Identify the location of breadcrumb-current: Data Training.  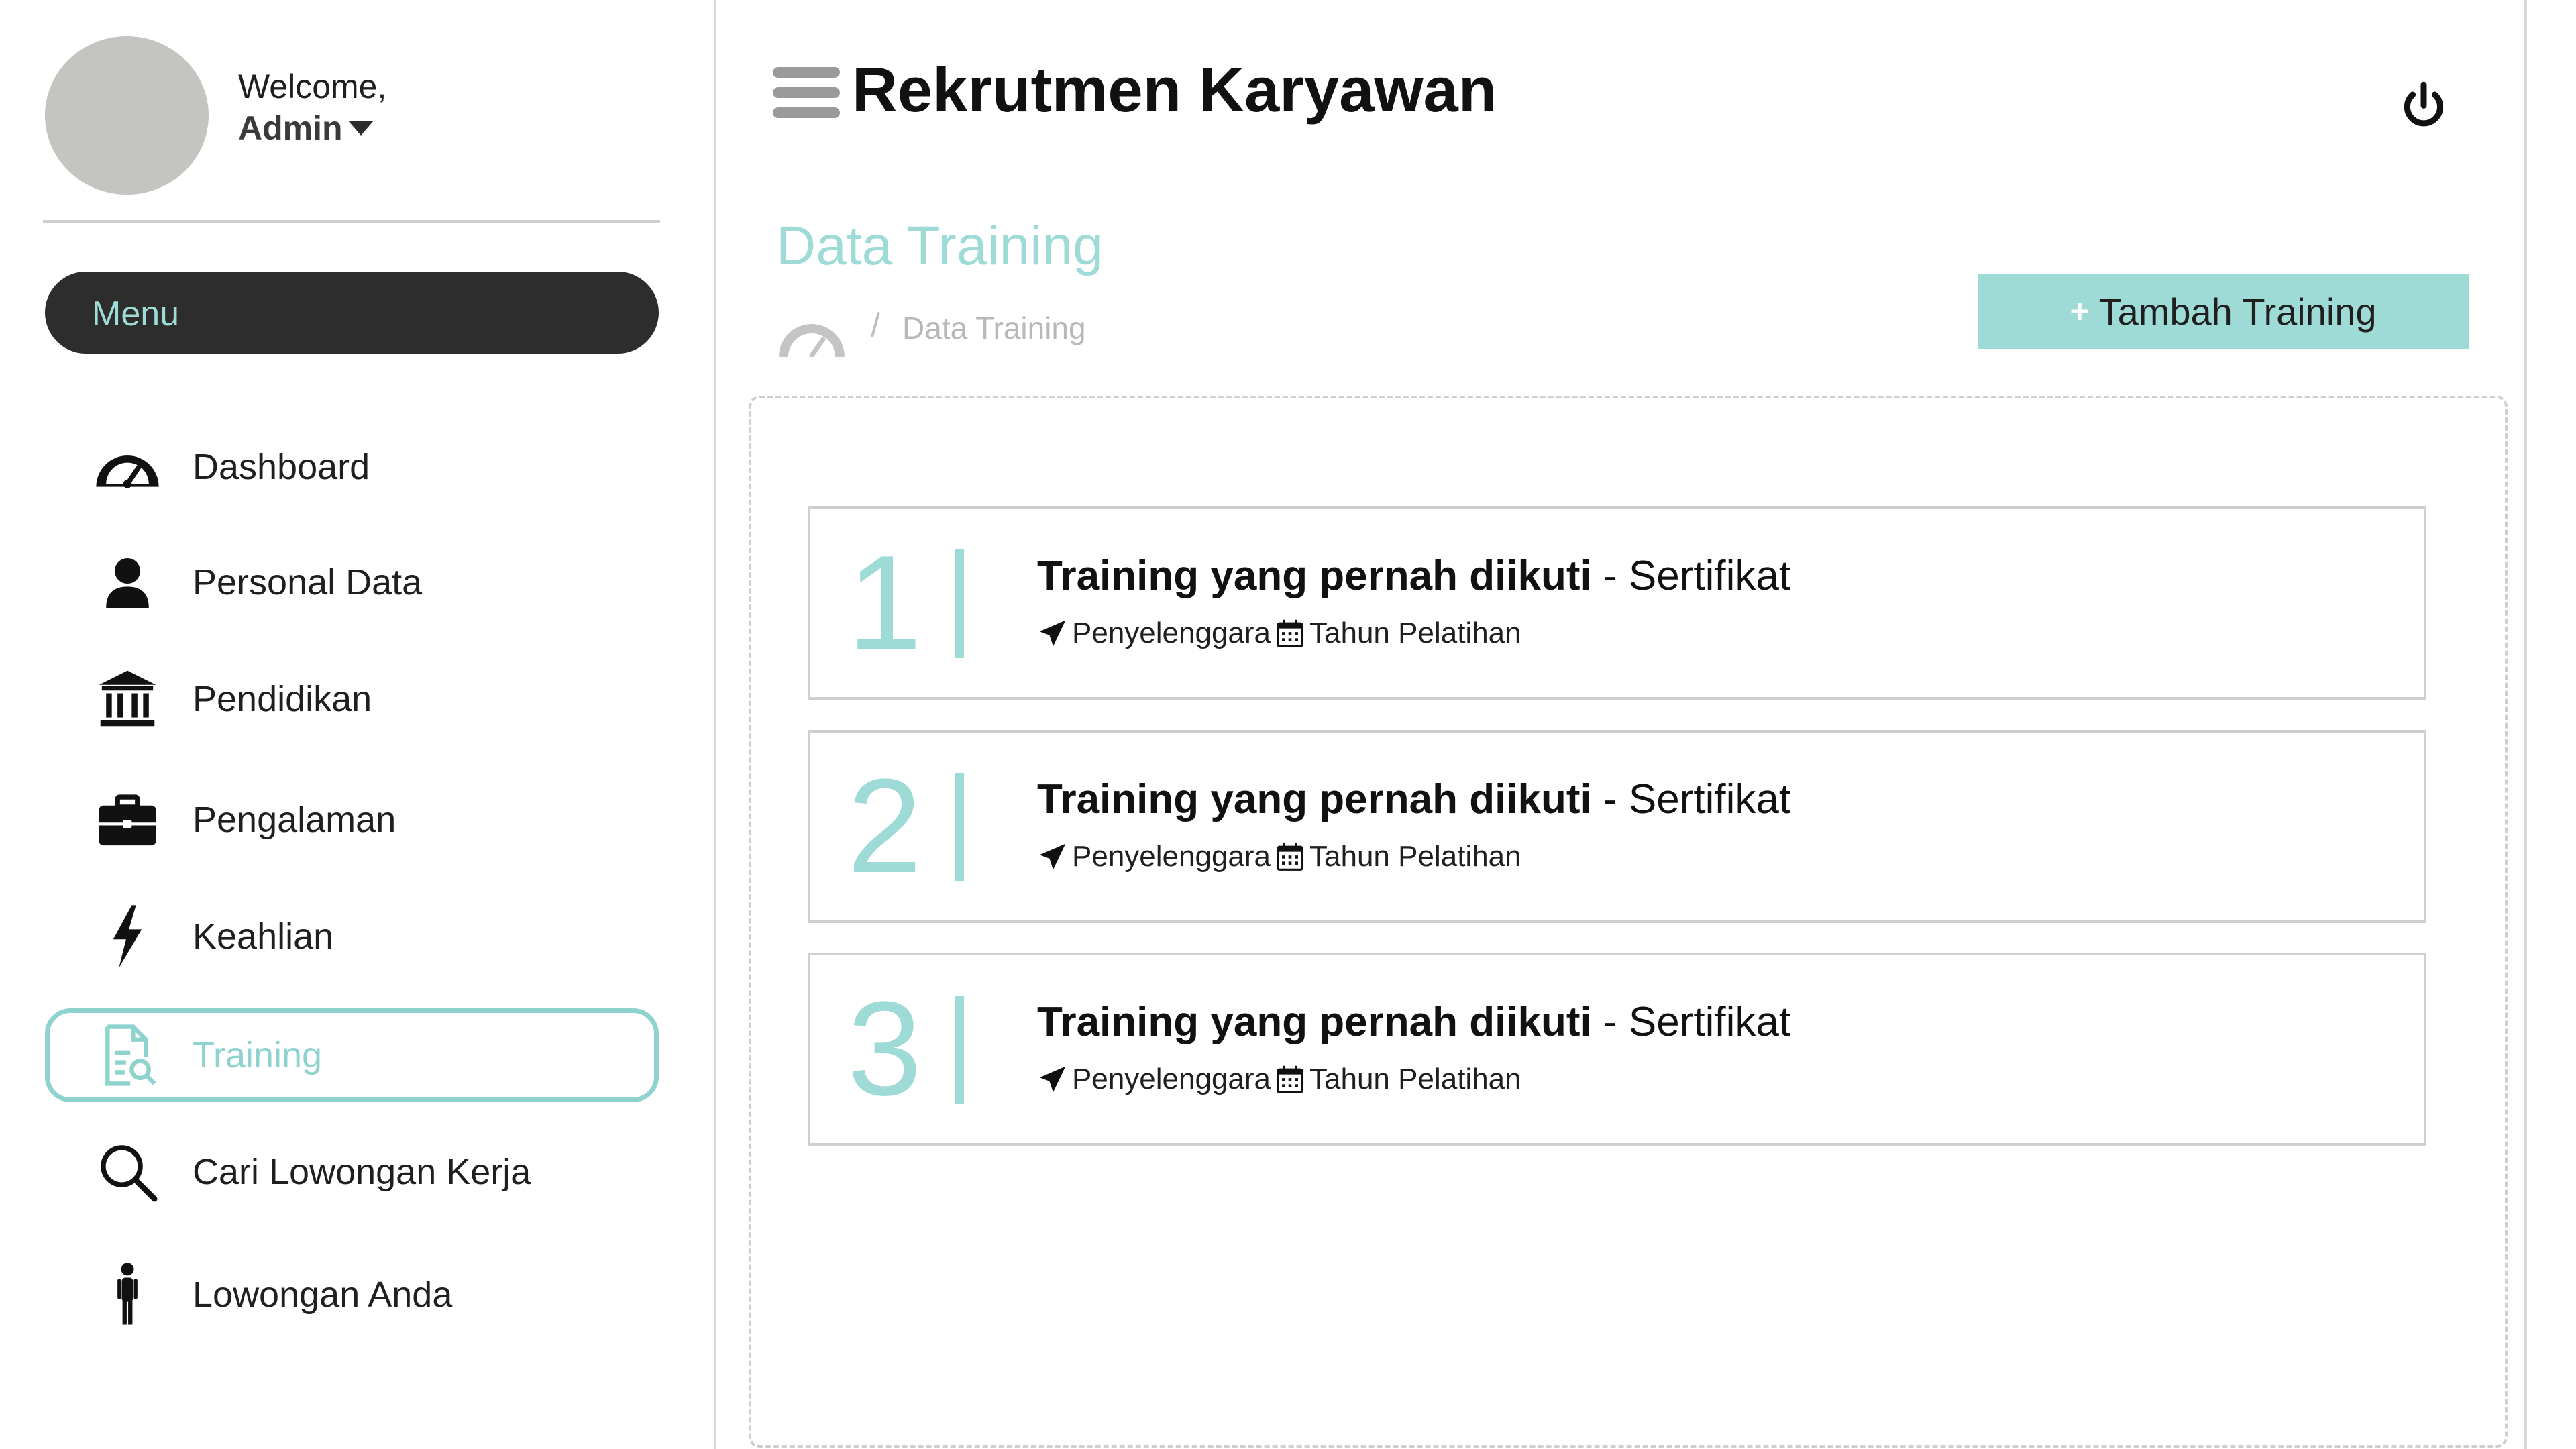
(994, 328).